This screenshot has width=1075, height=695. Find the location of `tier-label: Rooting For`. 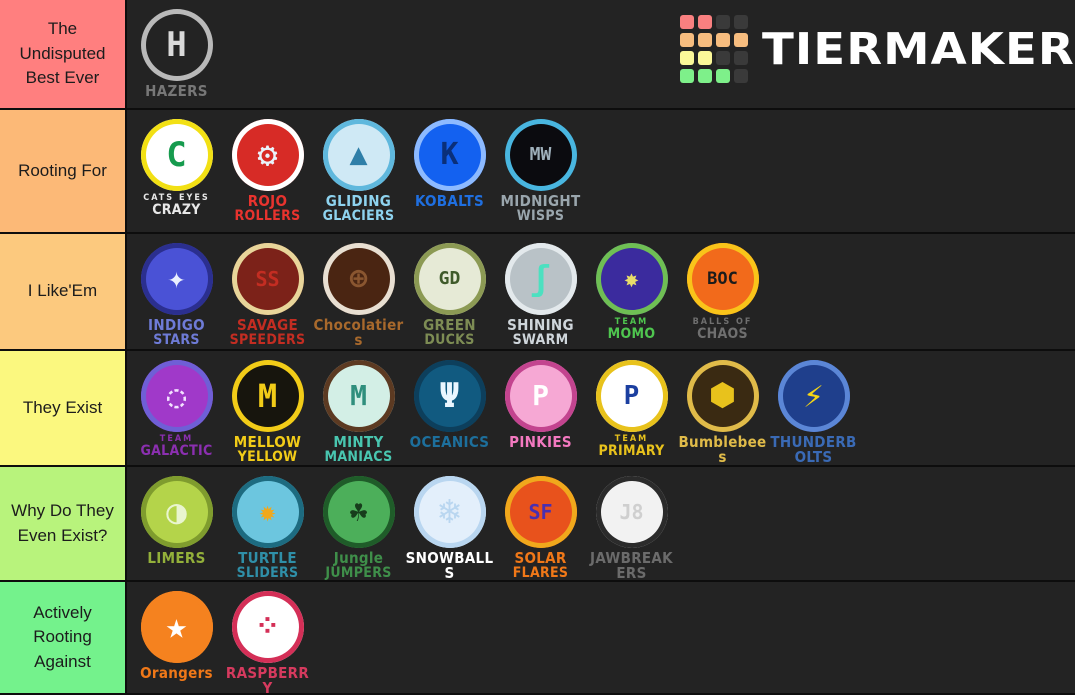

tier-label: Rooting For is located at coordinates (63, 171).